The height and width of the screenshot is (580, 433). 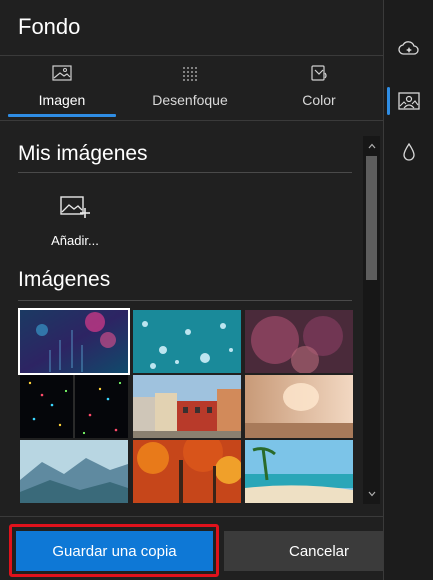 What do you see at coordinates (371, 494) in the screenshot?
I see `scroll-down-arrow-icon` at bounding box center [371, 494].